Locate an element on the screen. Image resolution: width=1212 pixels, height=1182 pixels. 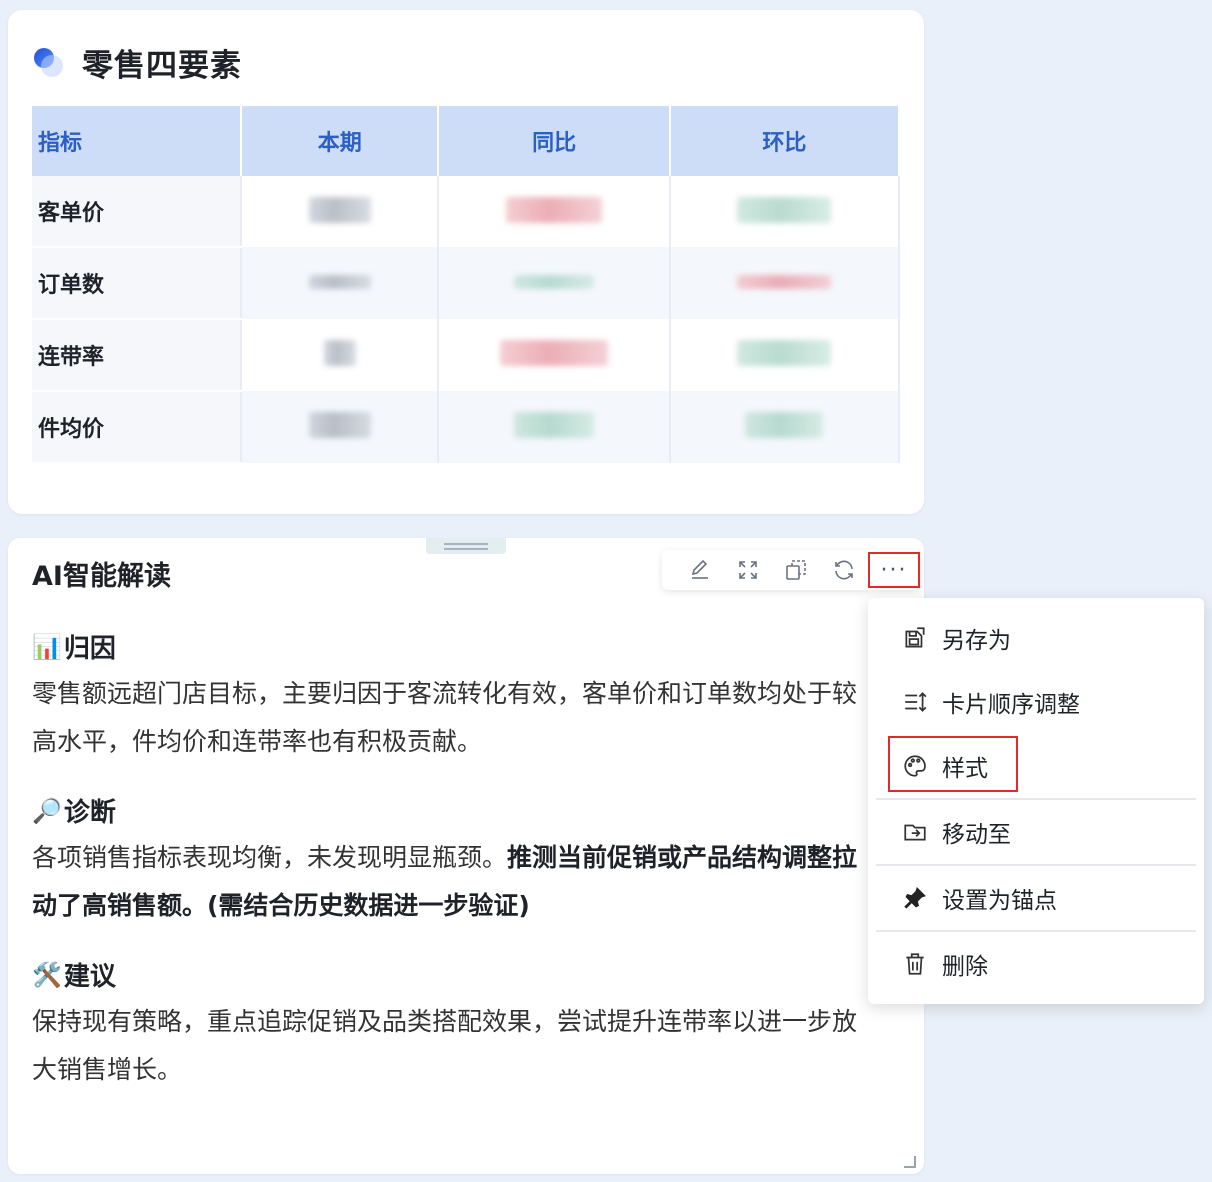
section-paragraph-suggestion: 保持现有策略，重点追踪促销及品类搭配效果，尝试提升连带率以进一步放大销售增长。 is located at coordinates (445, 1045).